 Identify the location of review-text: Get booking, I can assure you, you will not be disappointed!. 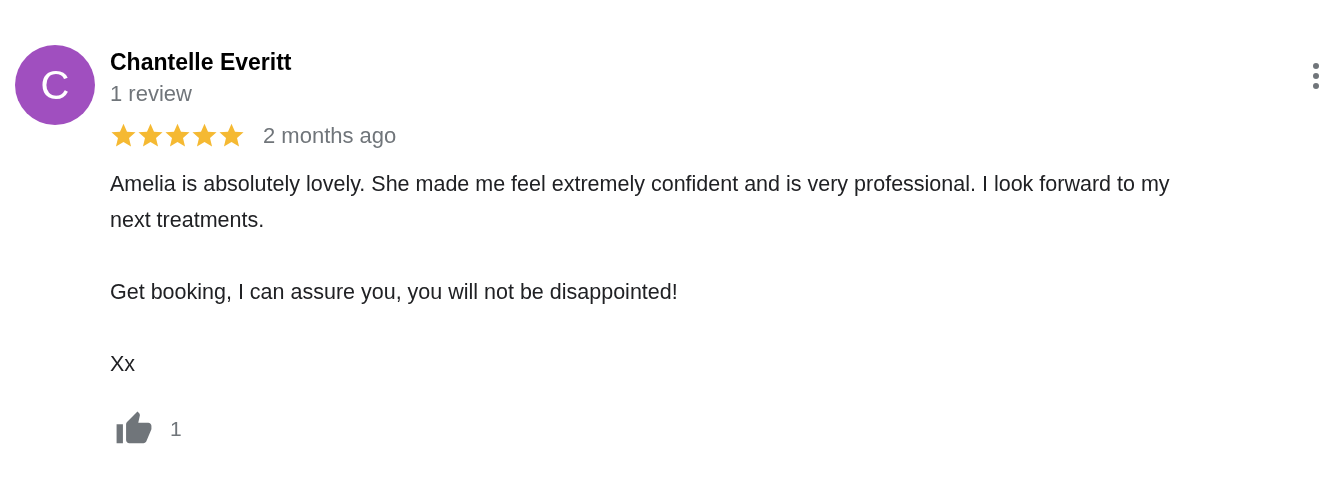
(394, 292).